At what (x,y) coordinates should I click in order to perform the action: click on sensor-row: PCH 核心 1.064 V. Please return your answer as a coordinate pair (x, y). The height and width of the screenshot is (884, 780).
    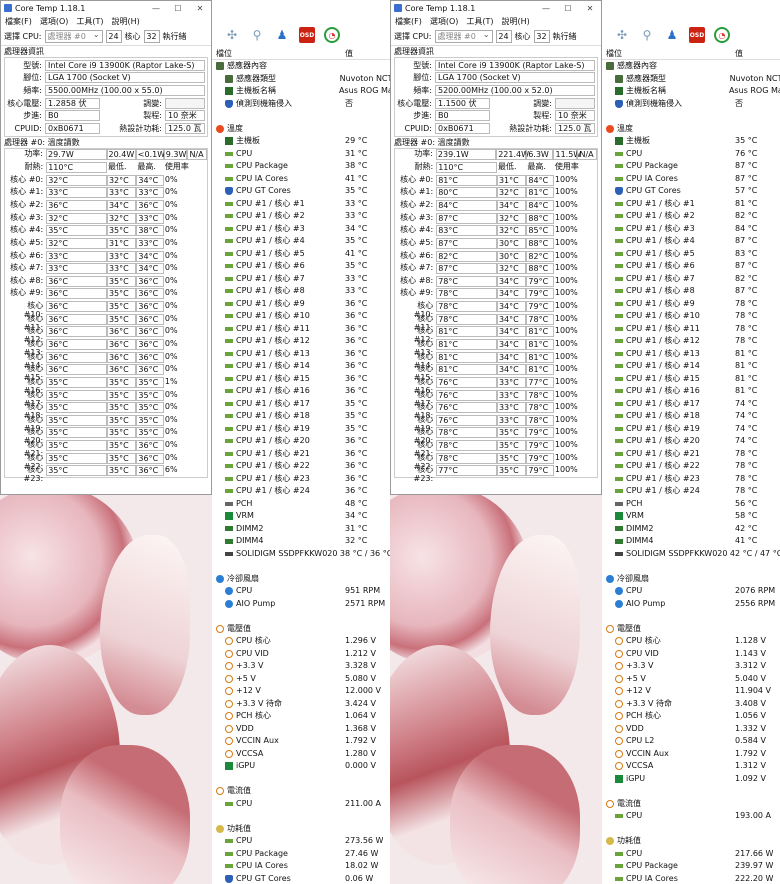
    Looking at the image, I should click on (301, 716).